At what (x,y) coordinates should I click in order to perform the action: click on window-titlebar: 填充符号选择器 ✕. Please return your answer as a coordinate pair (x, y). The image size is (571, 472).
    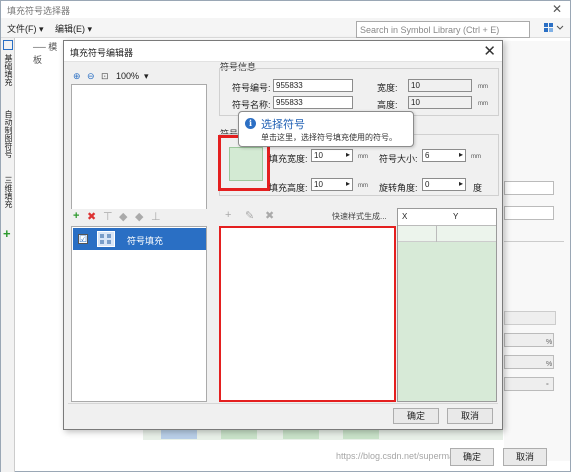
    Looking at the image, I should click on (285, 9).